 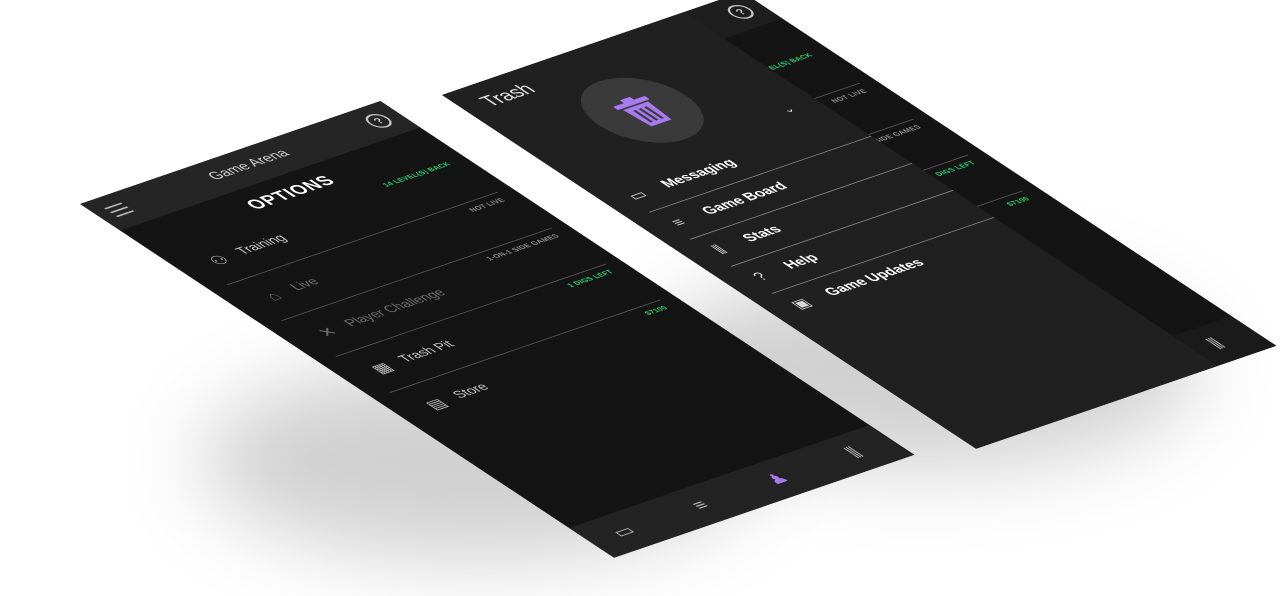 I want to click on trash-can-icon, so click(x=642, y=111).